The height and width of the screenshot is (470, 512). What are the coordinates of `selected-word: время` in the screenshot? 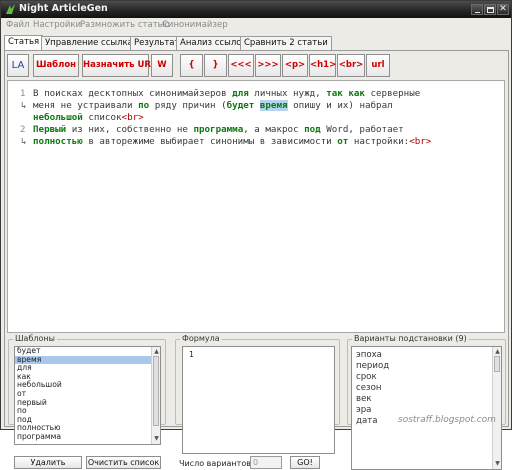 It's located at (273, 105).